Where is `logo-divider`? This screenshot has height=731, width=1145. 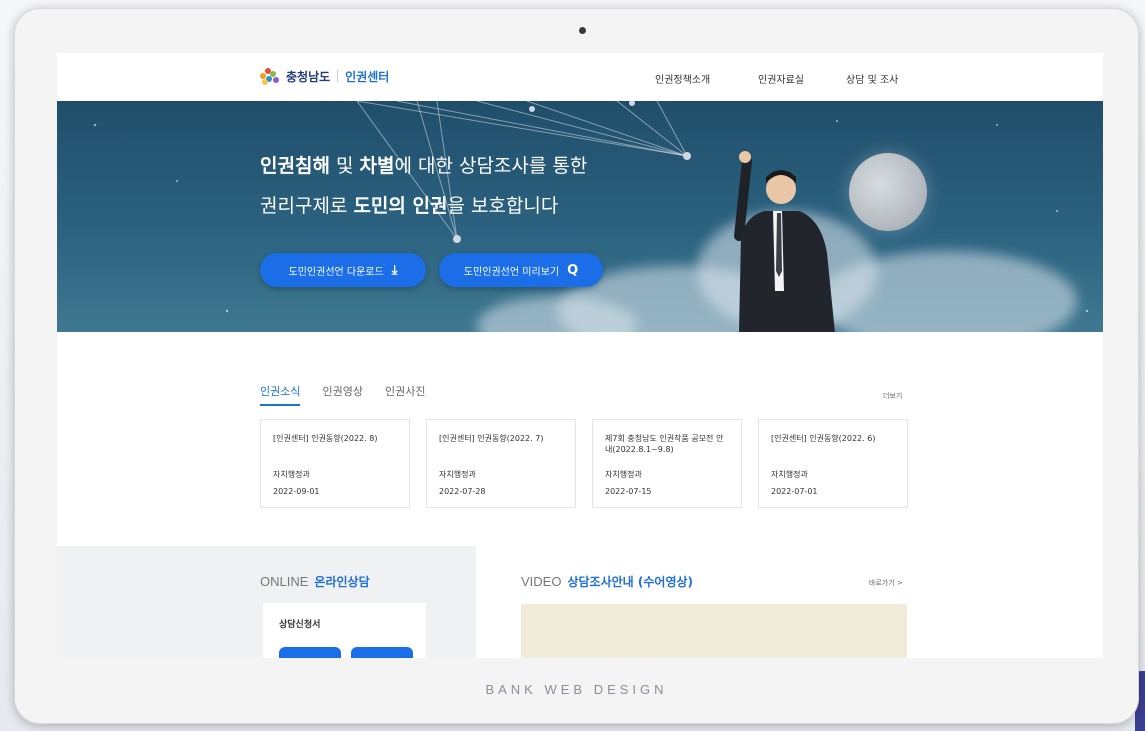
logo-divider is located at coordinates (338, 76).